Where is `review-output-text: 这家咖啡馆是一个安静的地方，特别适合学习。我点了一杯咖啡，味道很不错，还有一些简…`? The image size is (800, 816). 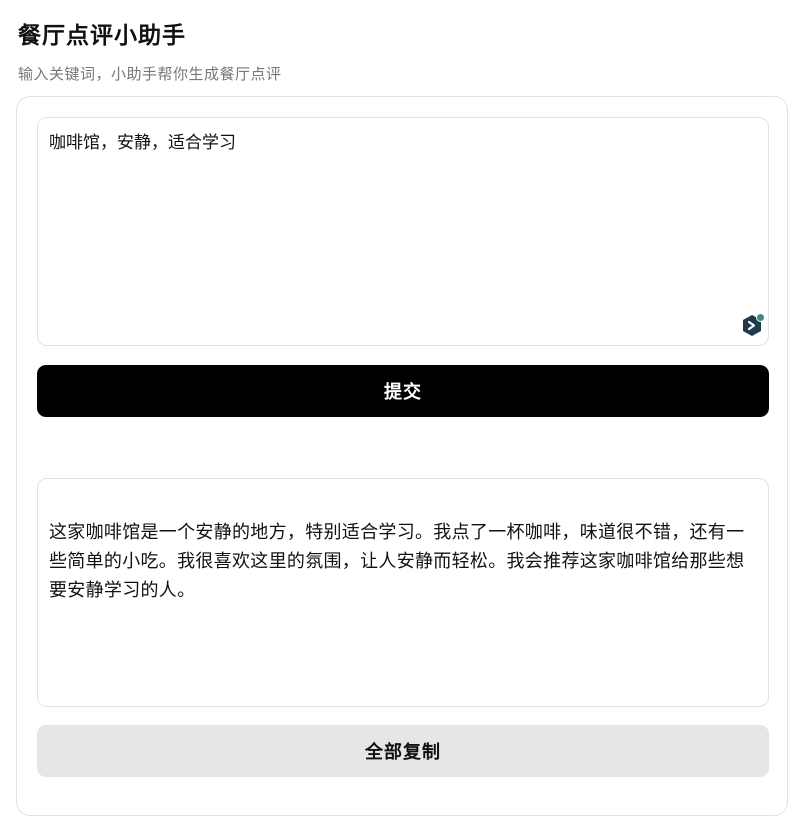
review-output-text: 这家咖啡馆是一个安静的地方，特别适合学习。我点了一杯咖啡，味道很不错，还有一些简… is located at coordinates (397, 561).